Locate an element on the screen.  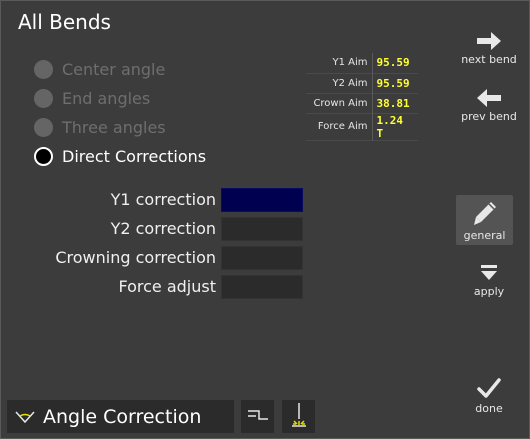
mode-center-angle: Center angle is located at coordinates (120, 69).